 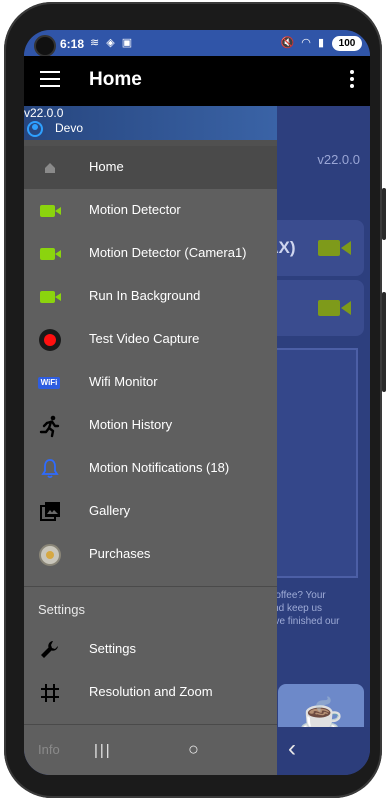 I want to click on drawer-item-gallery: Gallery, so click(x=150, y=511).